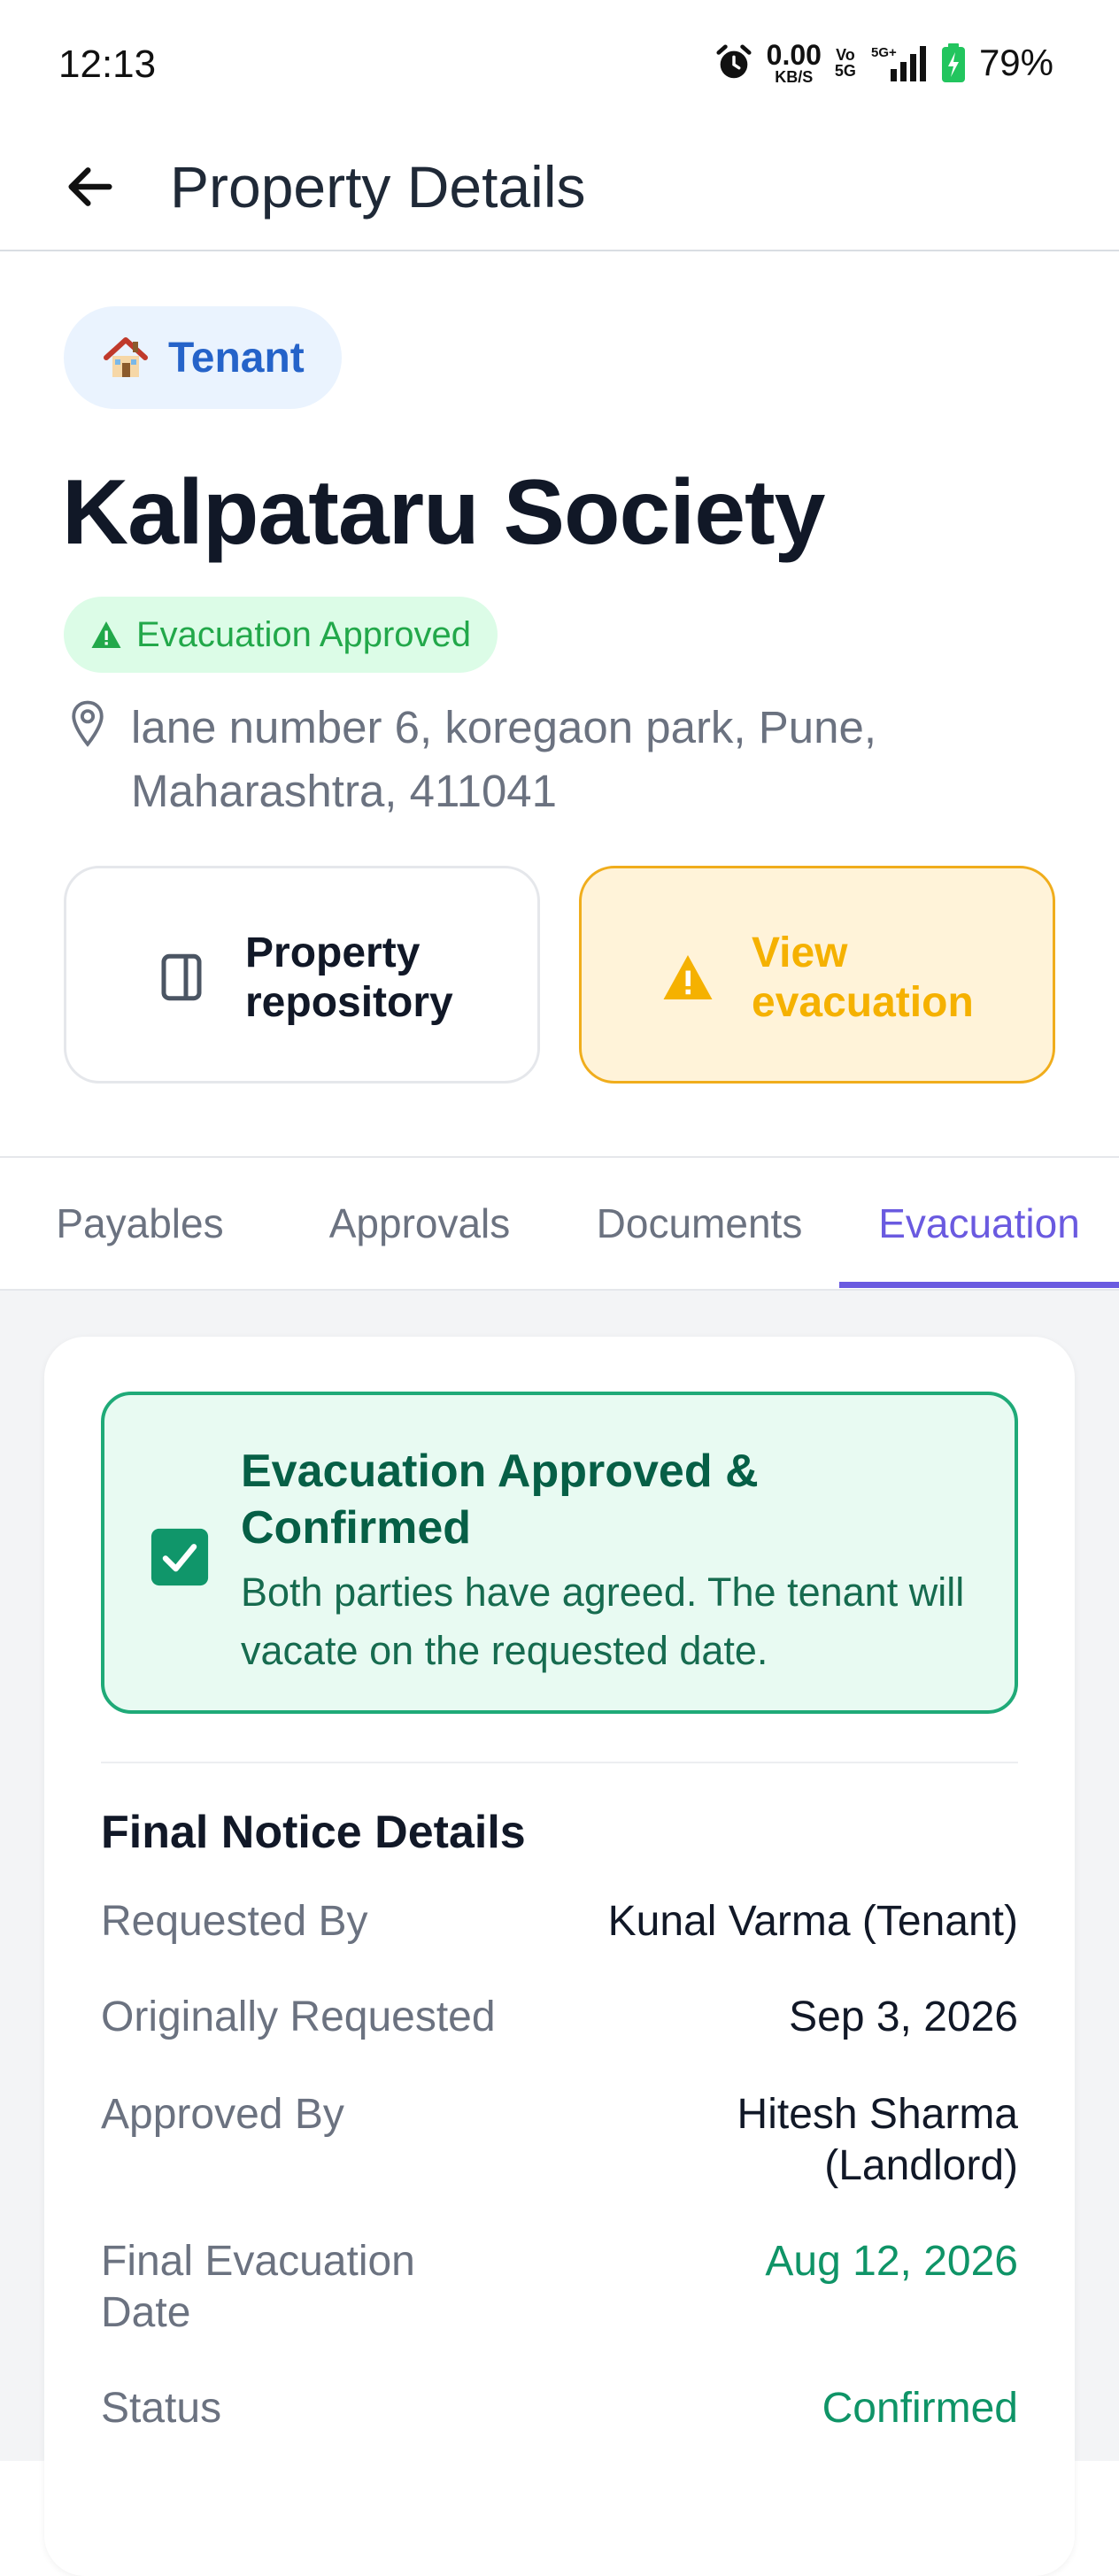  What do you see at coordinates (420, 1223) in the screenshot?
I see `tab-approvals: Approvals` at bounding box center [420, 1223].